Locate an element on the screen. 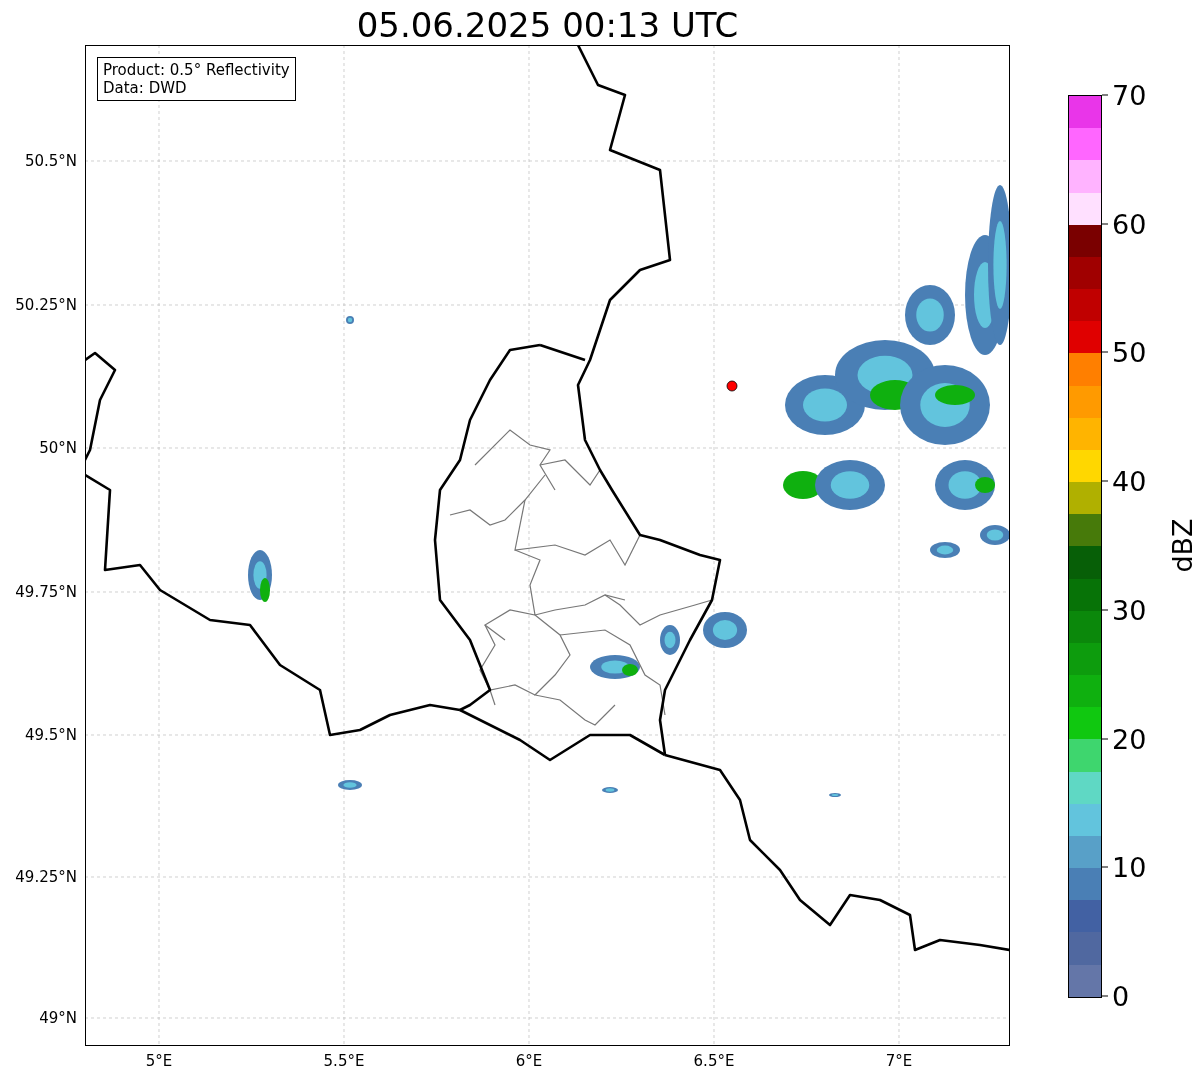 This screenshot has height=1081, width=1202. latitude-label: 49.75°N is located at coordinates (46, 592).